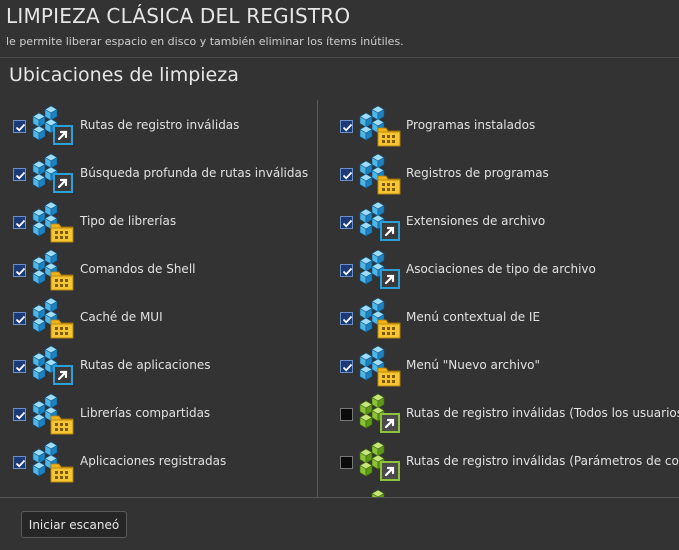  I want to click on checkbox-aplicaciones-registradas, so click(19, 462).